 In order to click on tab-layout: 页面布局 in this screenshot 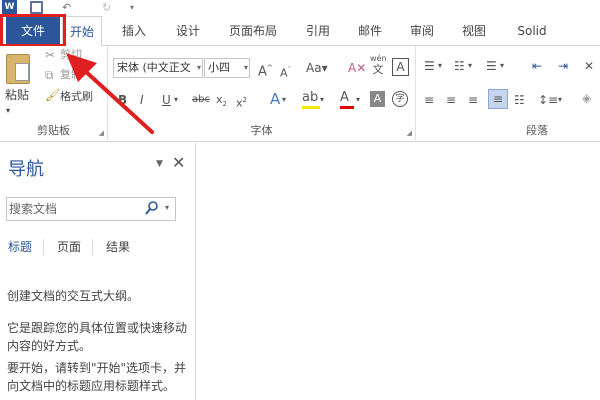, I will do `click(253, 31)`.